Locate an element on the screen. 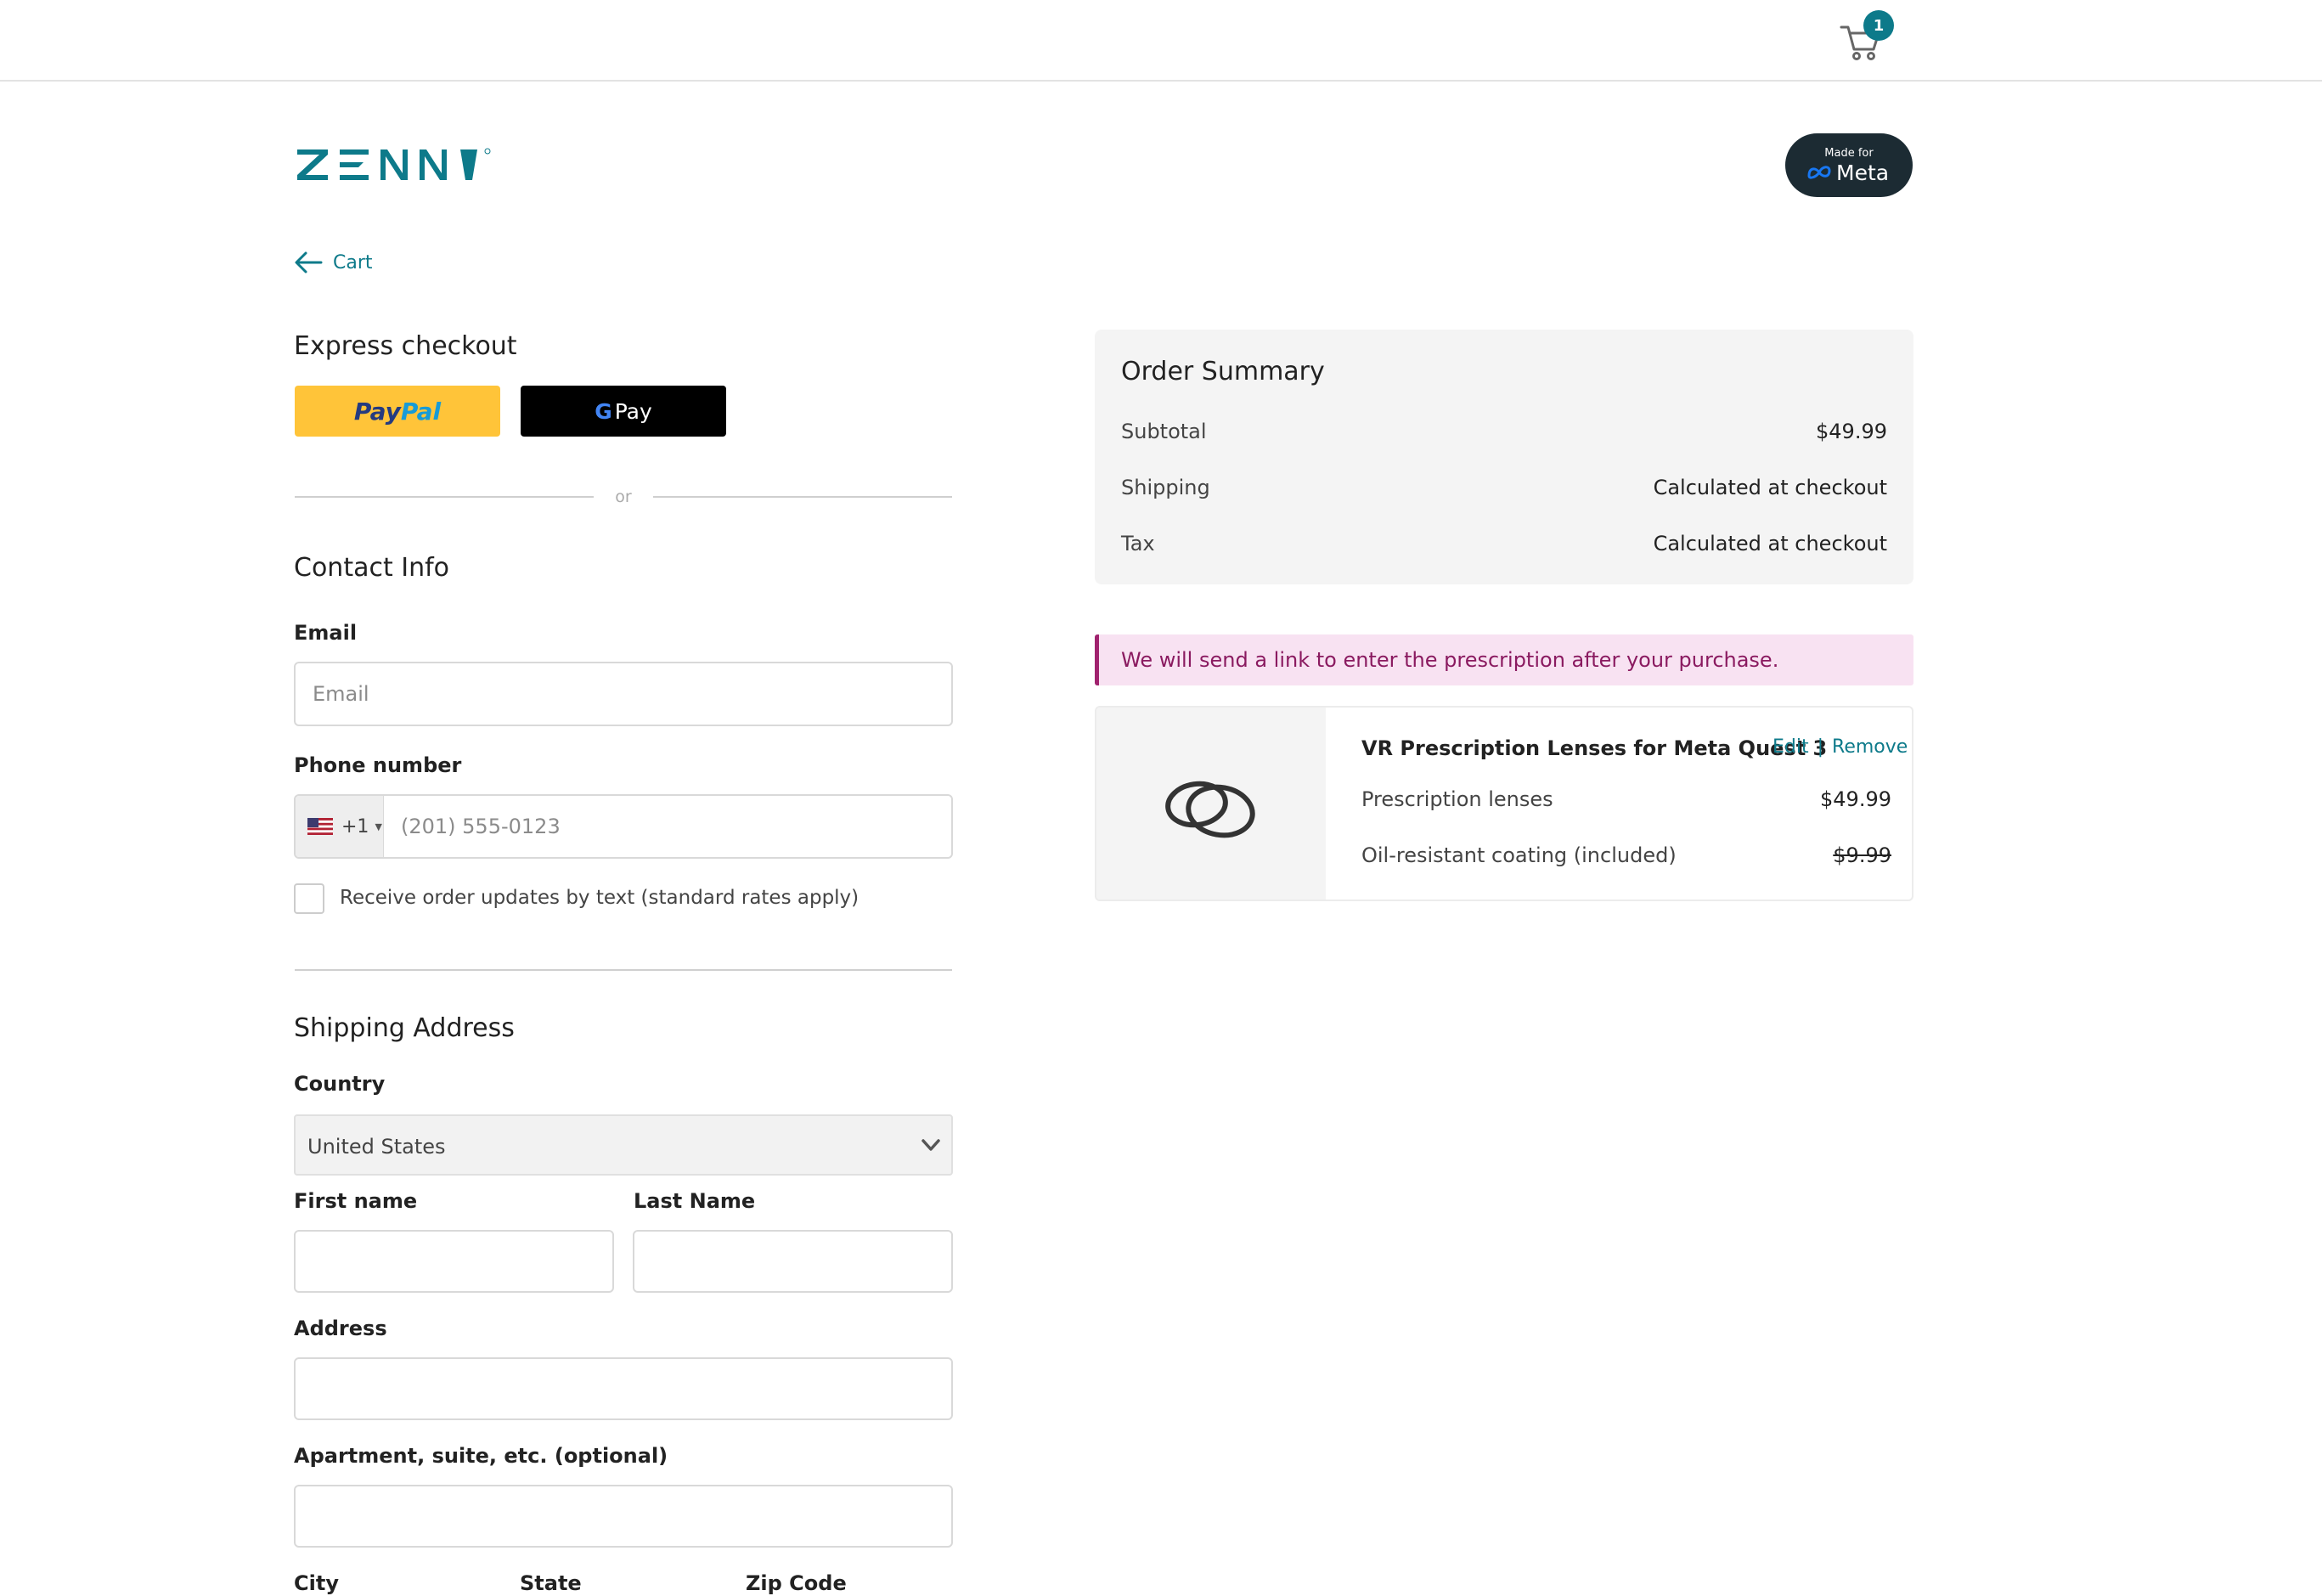 This screenshot has height=1596, width=2322. meta-logo: Meta is located at coordinates (1848, 172).